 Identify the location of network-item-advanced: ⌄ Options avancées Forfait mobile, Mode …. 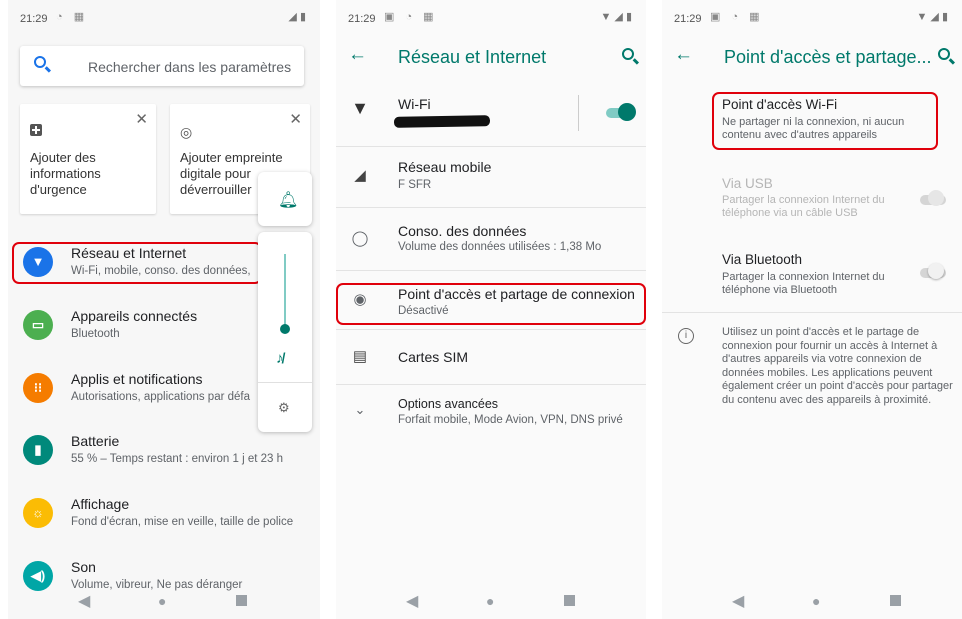
(491, 413).